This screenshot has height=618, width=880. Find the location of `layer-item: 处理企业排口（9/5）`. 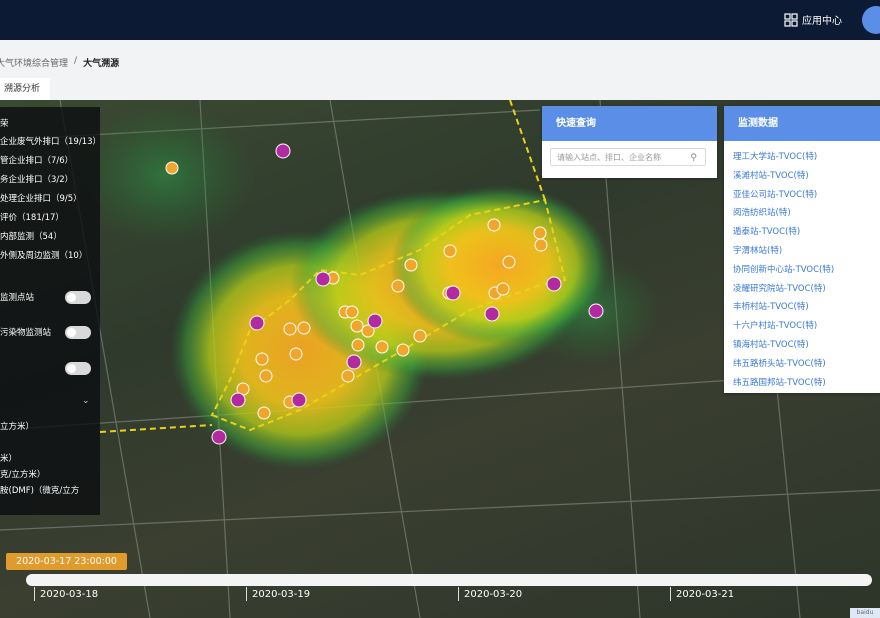

layer-item: 处理企业排口（9/5） is located at coordinates (41, 198).